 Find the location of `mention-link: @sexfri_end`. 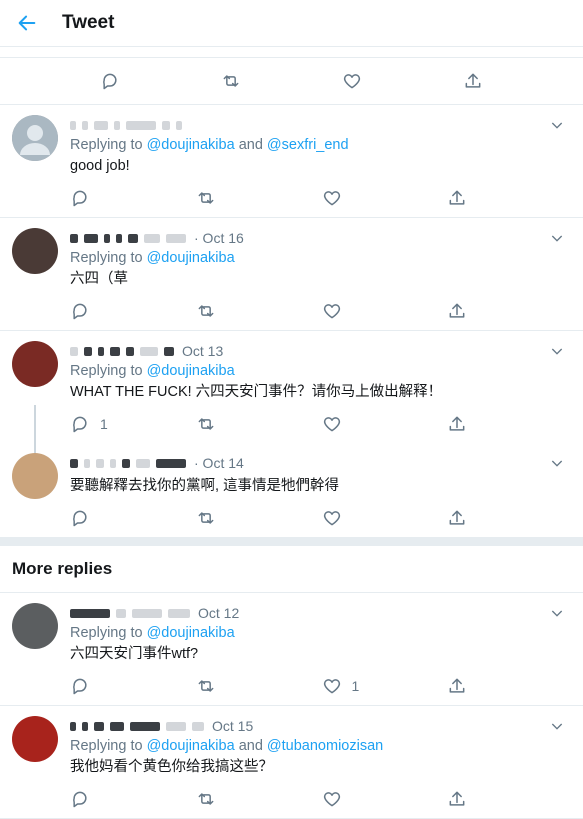

mention-link: @sexfri_end is located at coordinates (308, 145).